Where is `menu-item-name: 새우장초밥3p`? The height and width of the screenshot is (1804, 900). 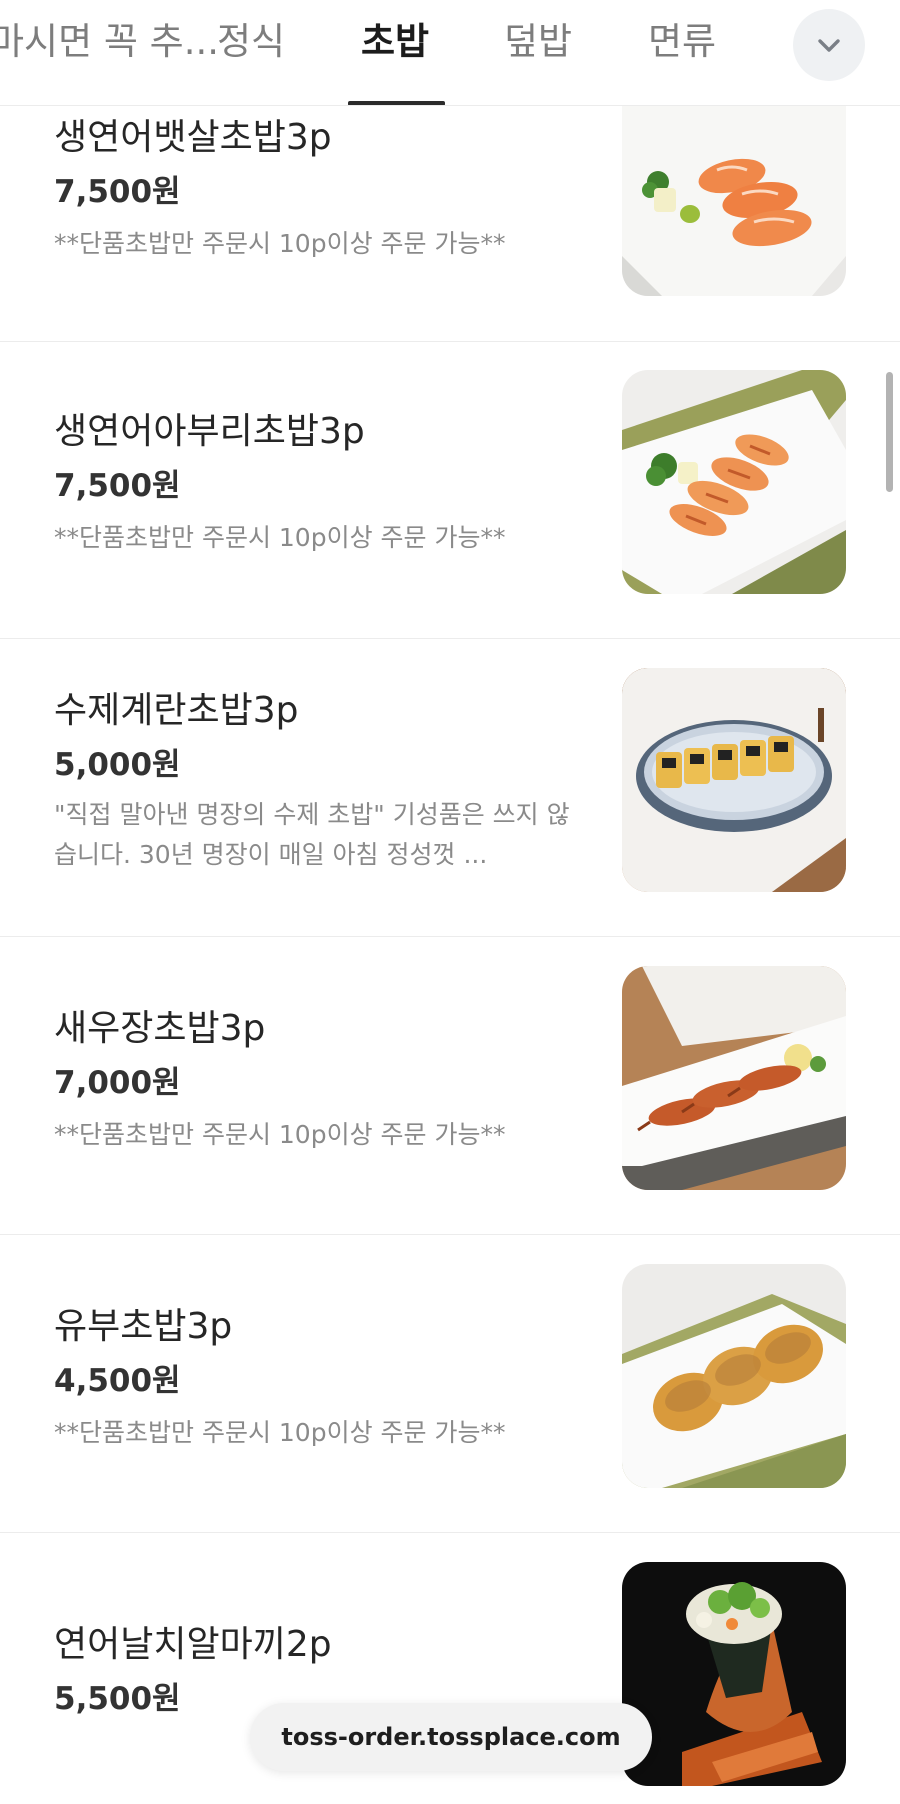 menu-item-name: 새우장초밥3p is located at coordinates (160, 1028).